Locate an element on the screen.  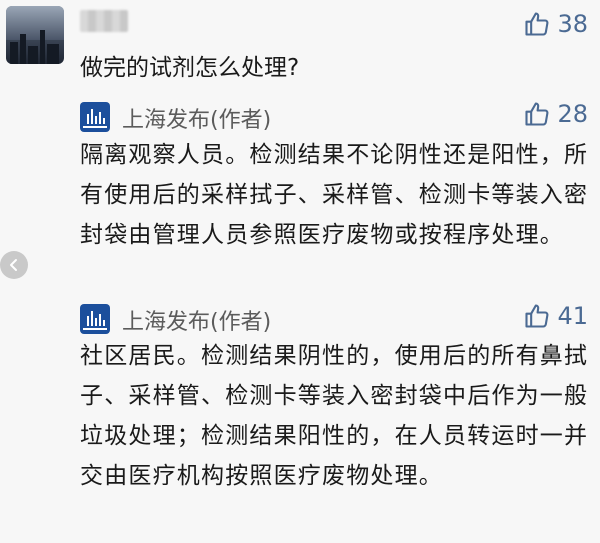
like-button: 28 is located at coordinates (555, 114).